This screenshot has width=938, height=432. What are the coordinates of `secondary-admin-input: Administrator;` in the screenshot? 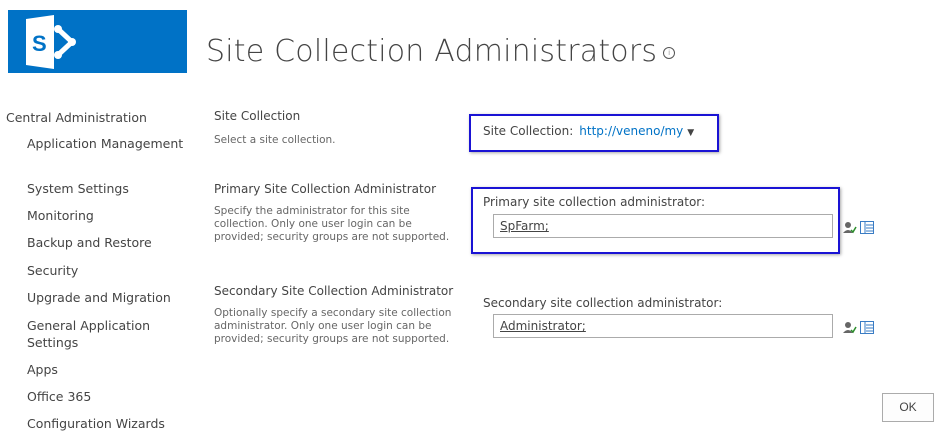 It's located at (663, 326).